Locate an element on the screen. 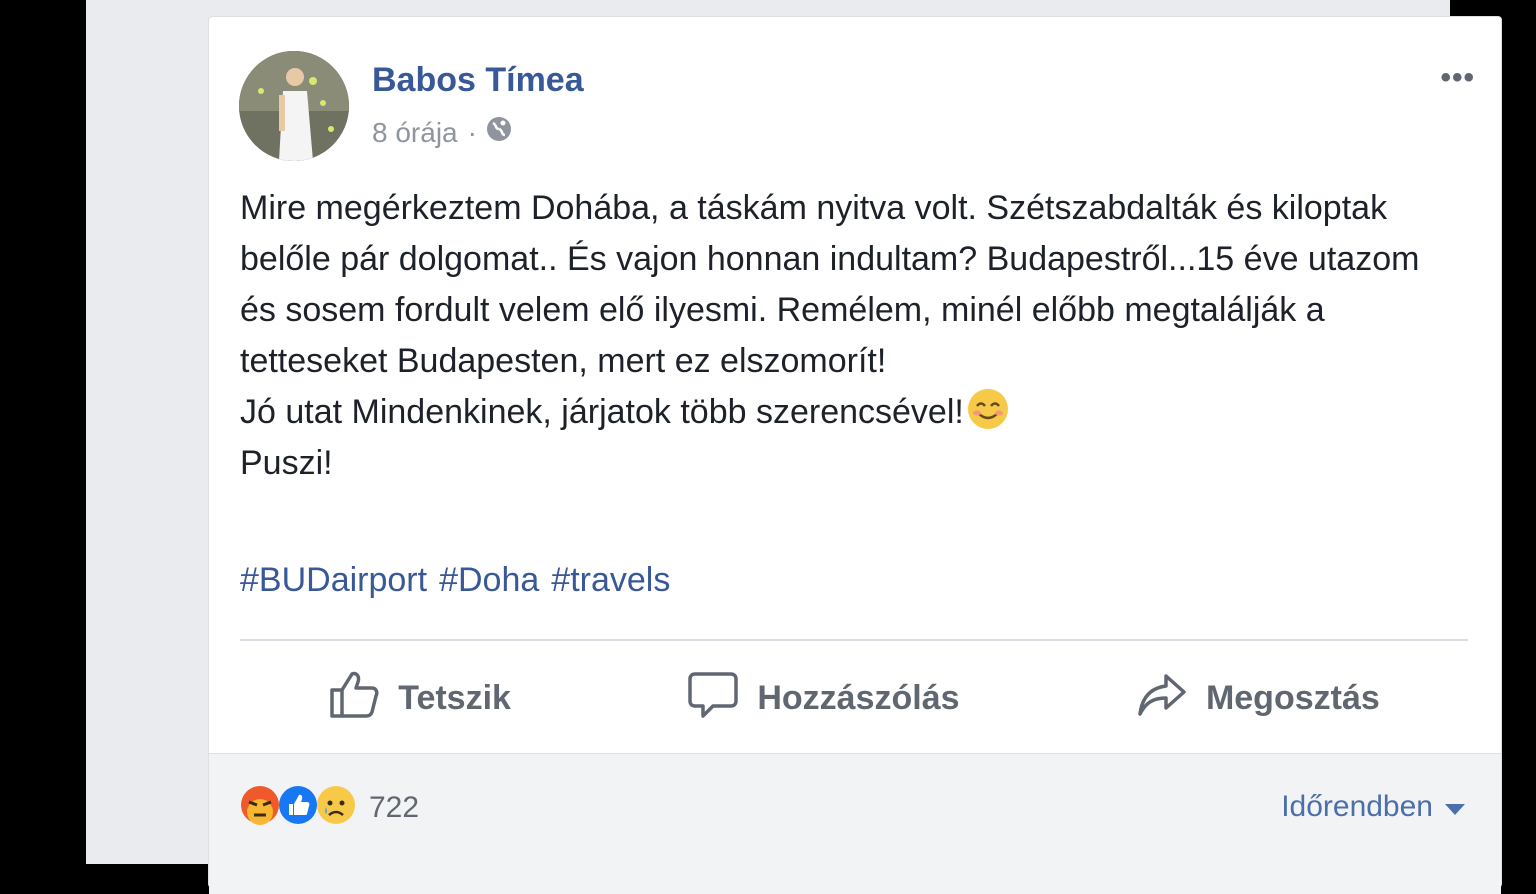  like-button: Tetszik is located at coordinates (419, 698).